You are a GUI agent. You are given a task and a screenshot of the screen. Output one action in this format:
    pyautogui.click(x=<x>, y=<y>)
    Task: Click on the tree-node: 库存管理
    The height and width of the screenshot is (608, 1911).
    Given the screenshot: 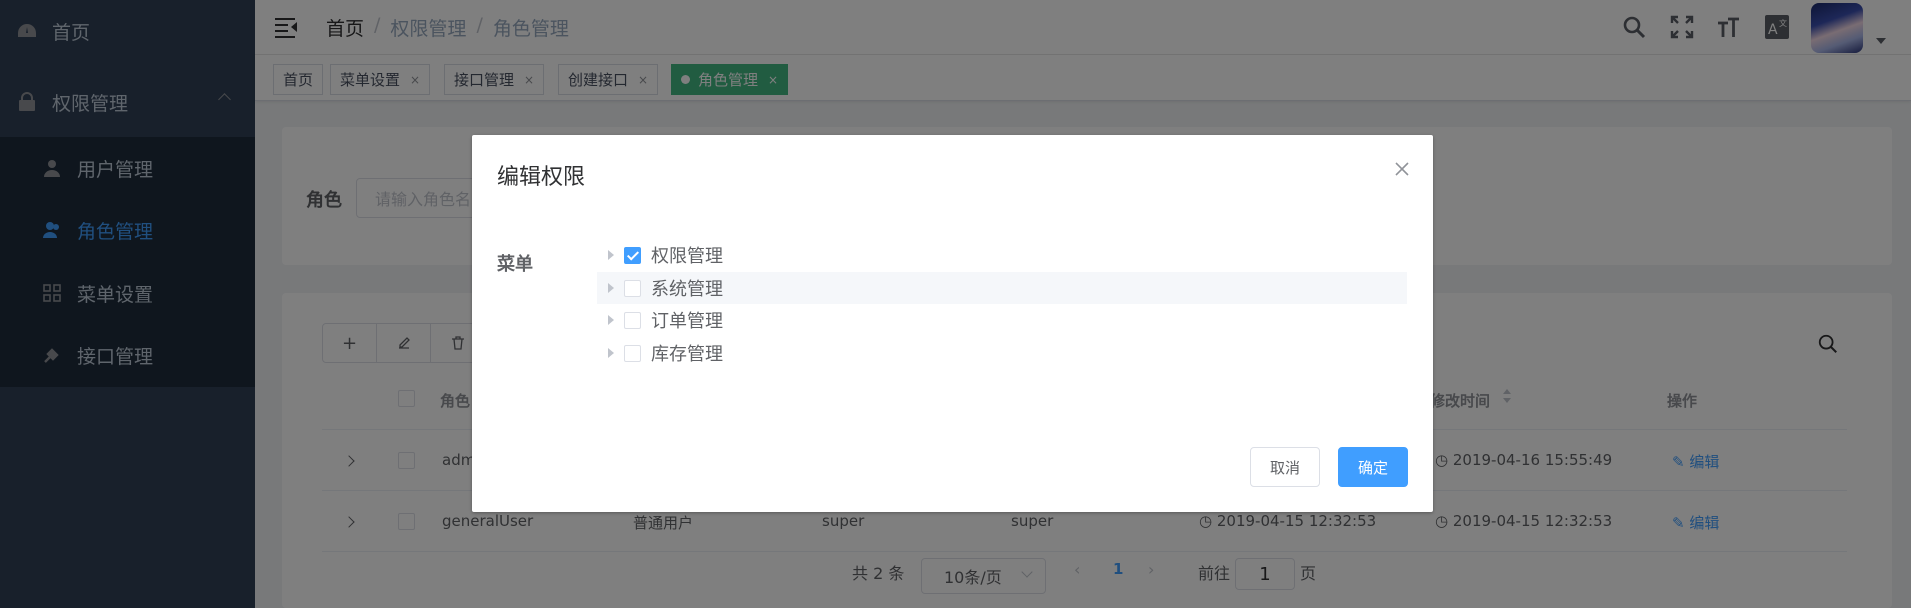 What is the action you would take?
    pyautogui.click(x=1002, y=353)
    